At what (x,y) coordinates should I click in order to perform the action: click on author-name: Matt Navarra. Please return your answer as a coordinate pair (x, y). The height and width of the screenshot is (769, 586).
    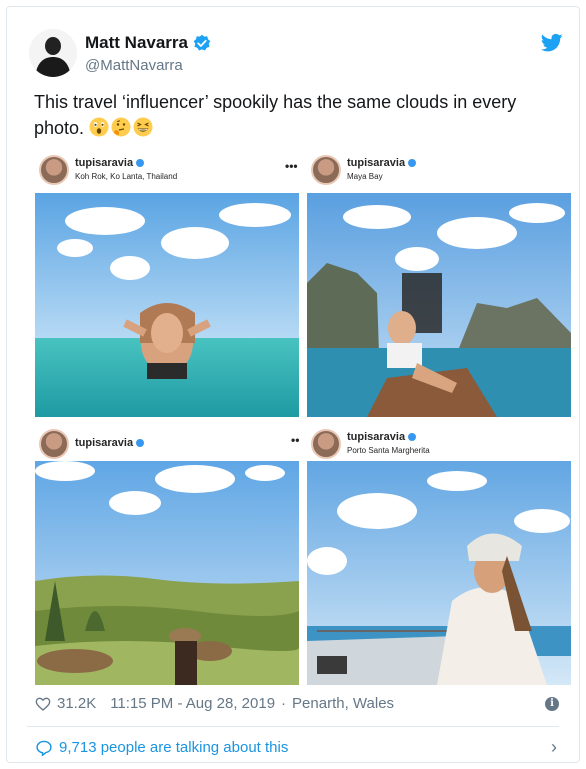
    Looking at the image, I should click on (148, 43).